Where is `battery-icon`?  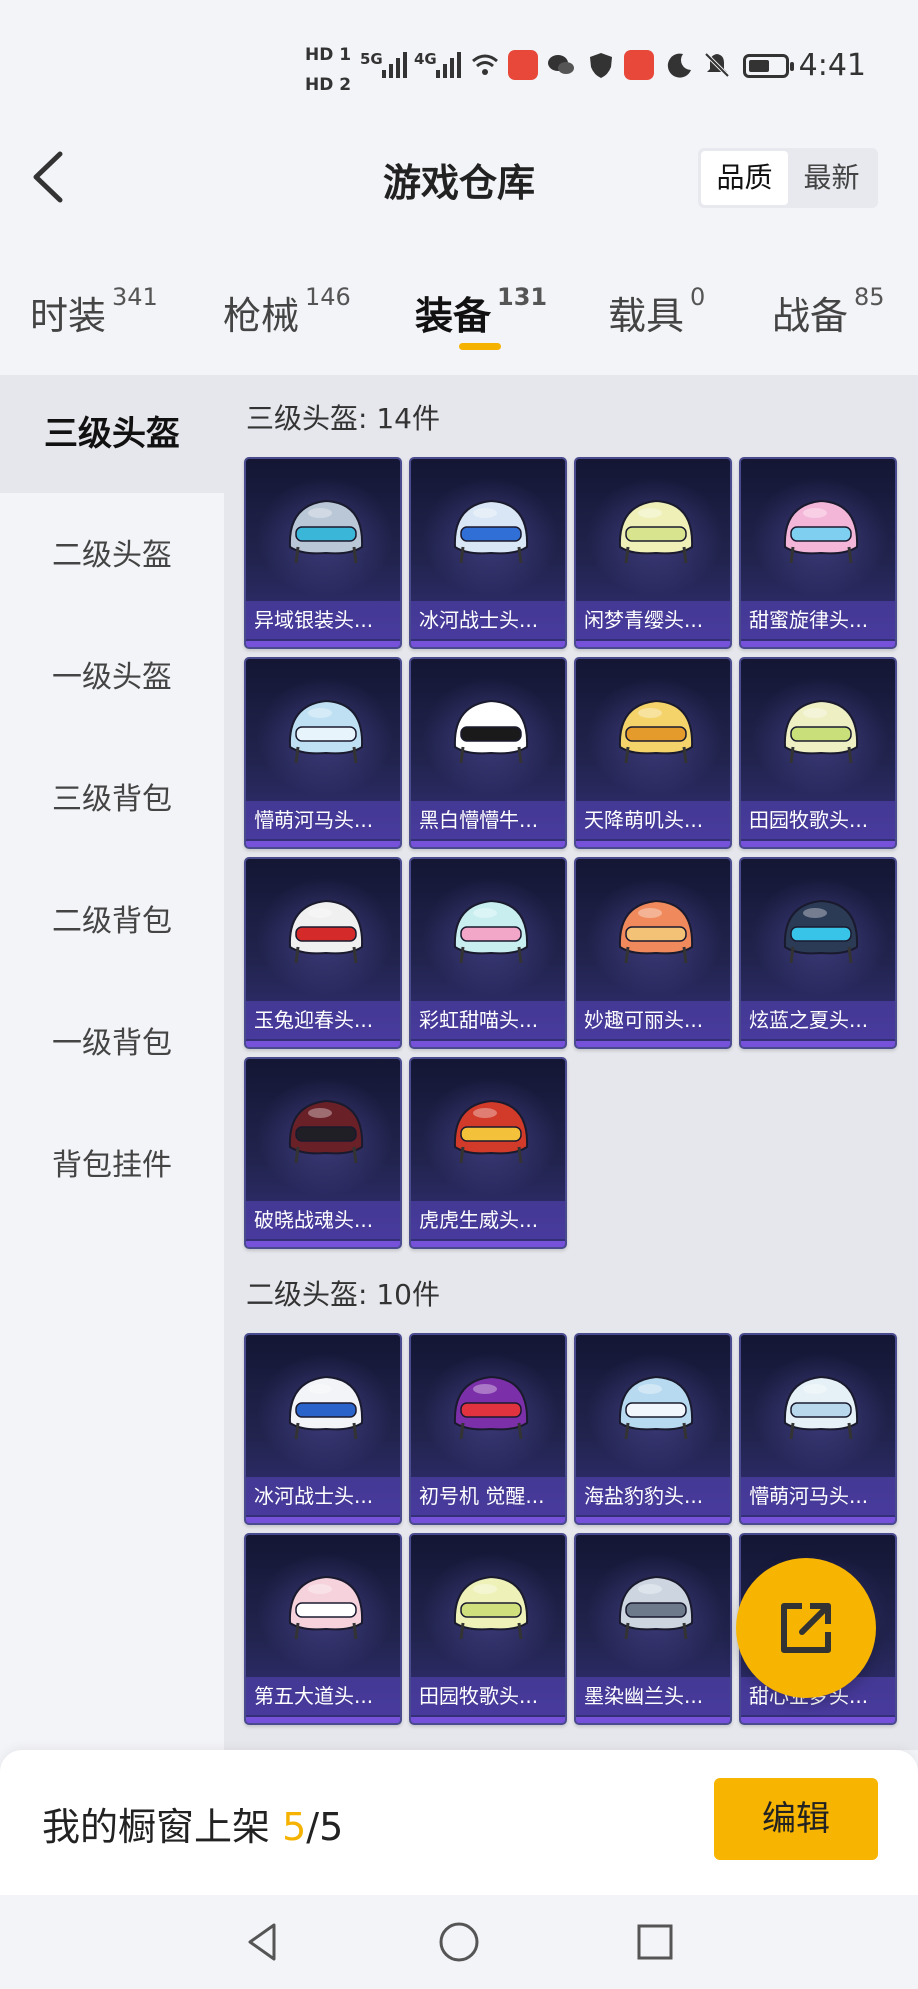
battery-icon is located at coordinates (768, 66).